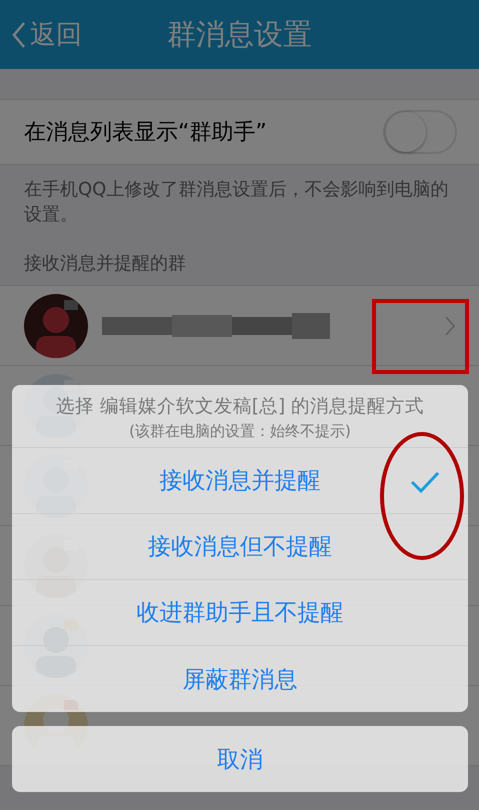 Image resolution: width=479 pixels, height=810 pixels. I want to click on page-title: 群消息设置, so click(239, 34).